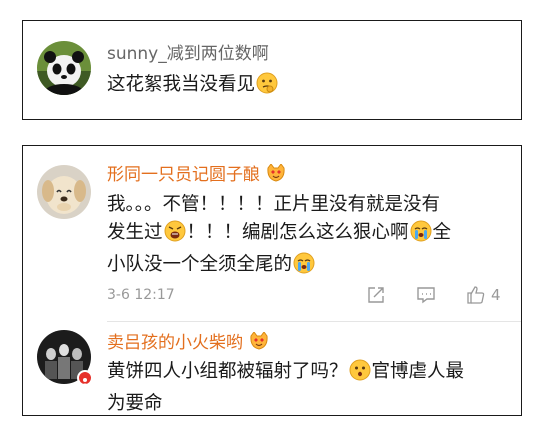 Image resolution: width=542 pixels, height=433 pixels. Describe the element at coordinates (85, 378) in the screenshot. I see `verified-badge-icon` at that location.